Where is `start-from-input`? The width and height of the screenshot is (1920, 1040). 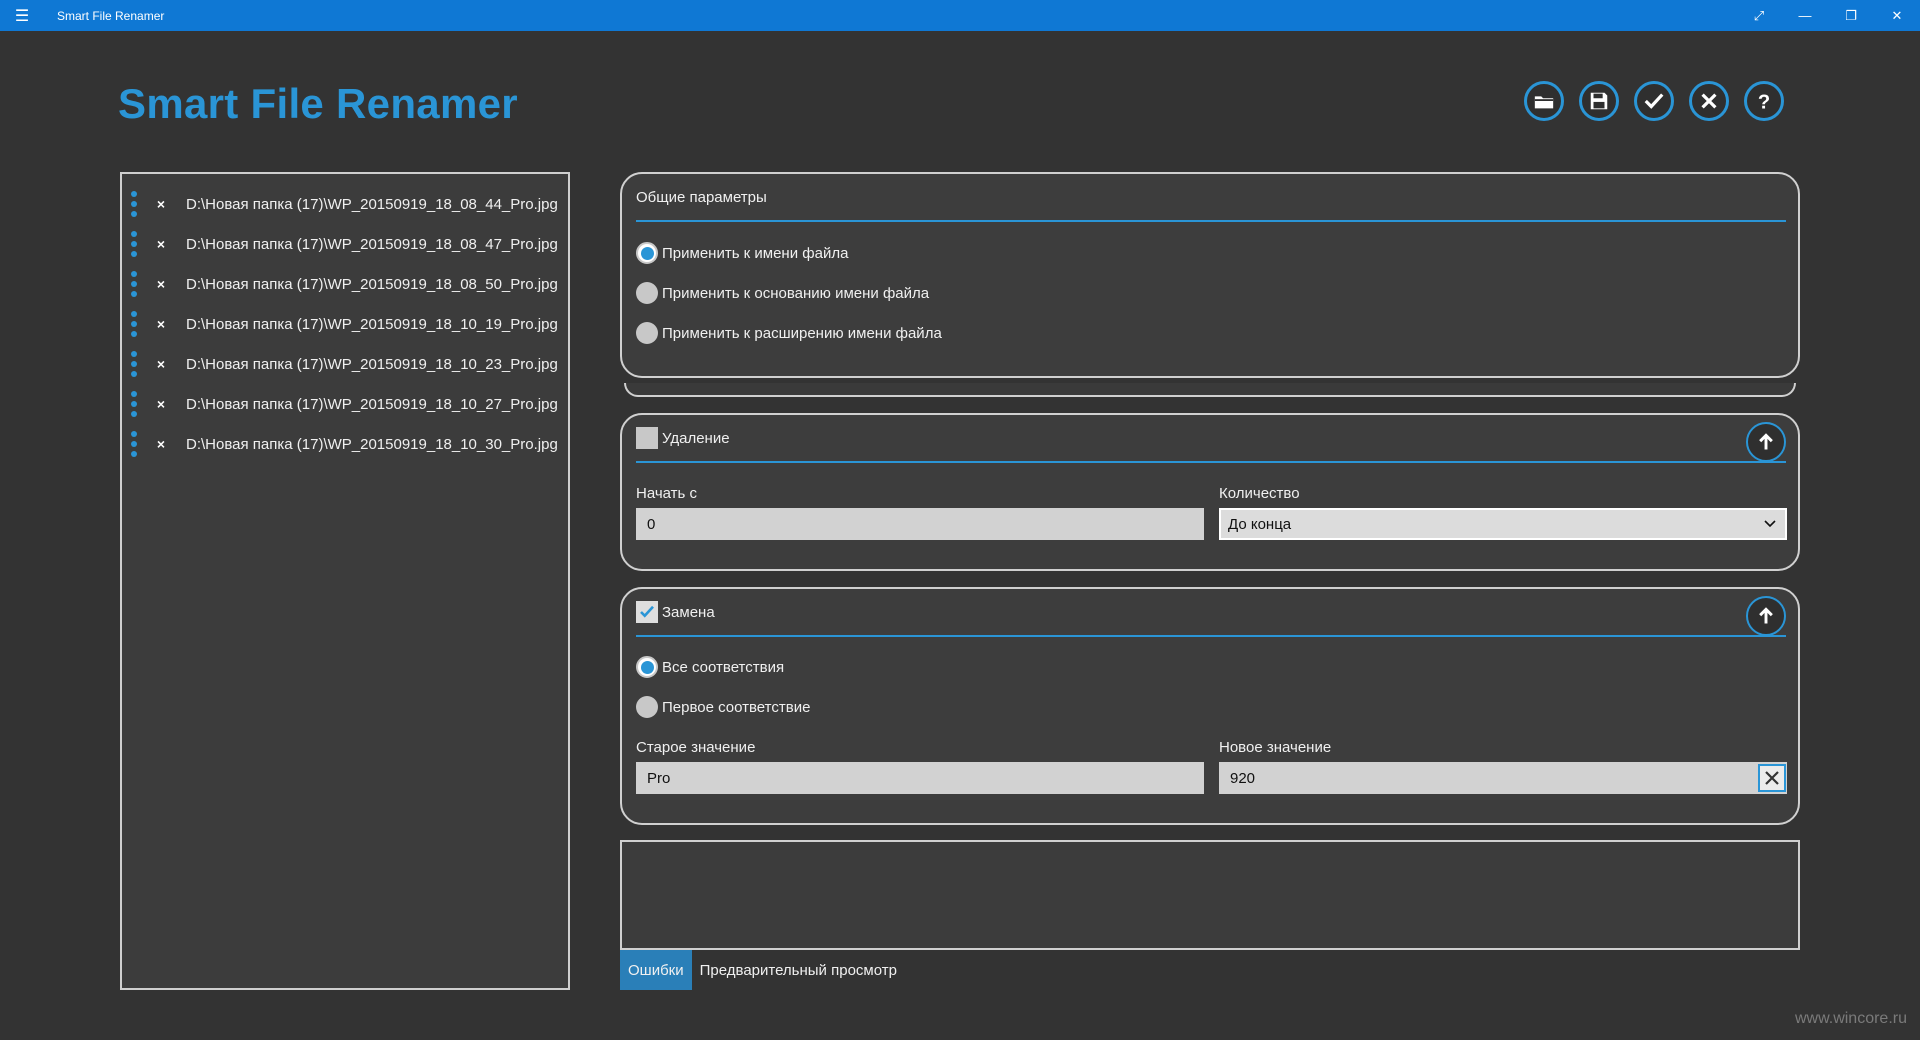
start-from-input is located at coordinates (920, 524).